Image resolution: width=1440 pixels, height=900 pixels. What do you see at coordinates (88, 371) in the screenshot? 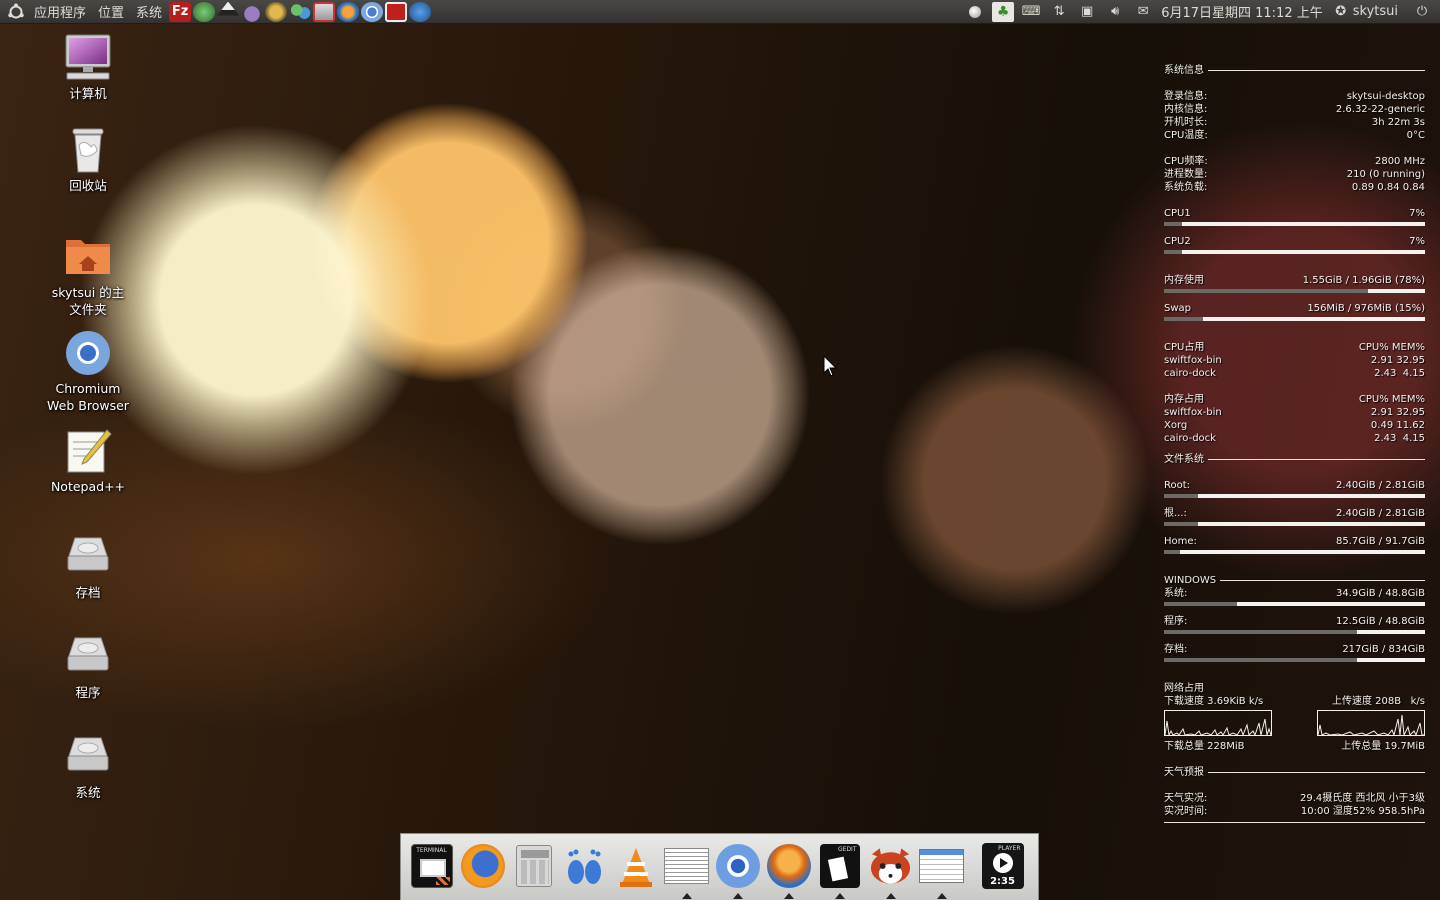
I see `desktop-icon-chromium: Chromium Web Browser` at bounding box center [88, 371].